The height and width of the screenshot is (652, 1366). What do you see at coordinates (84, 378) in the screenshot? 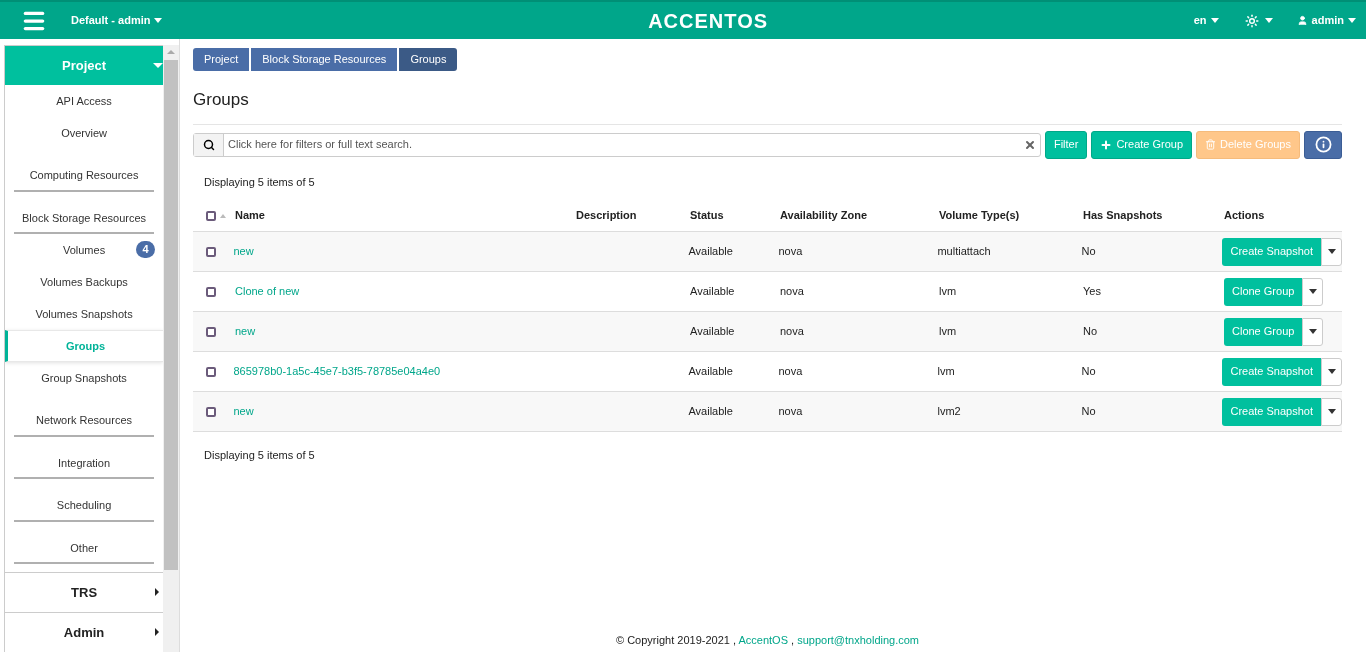
I see `sidebar-item: Group Snapshots` at bounding box center [84, 378].